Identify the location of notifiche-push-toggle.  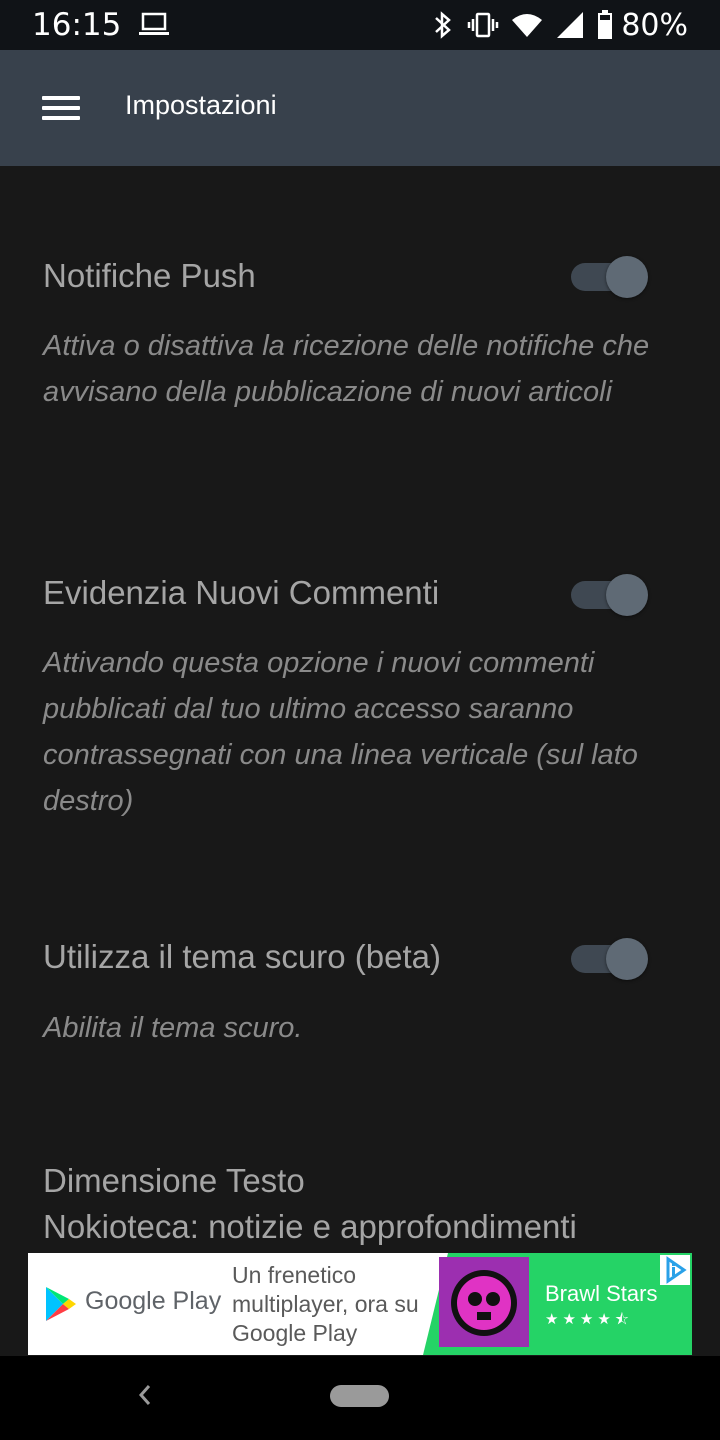
(611, 277).